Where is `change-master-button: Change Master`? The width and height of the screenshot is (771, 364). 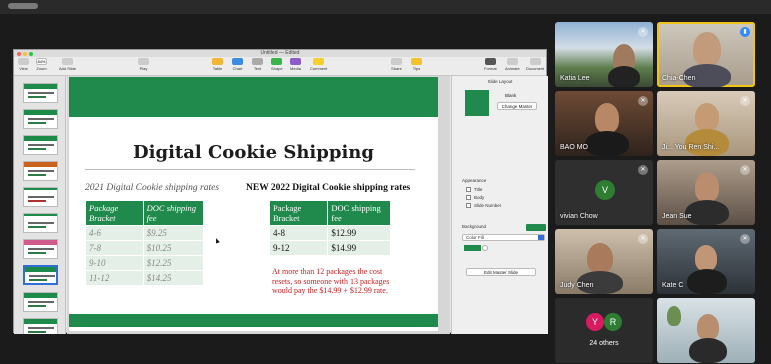
change-master-button: Change Master is located at coordinates (517, 106).